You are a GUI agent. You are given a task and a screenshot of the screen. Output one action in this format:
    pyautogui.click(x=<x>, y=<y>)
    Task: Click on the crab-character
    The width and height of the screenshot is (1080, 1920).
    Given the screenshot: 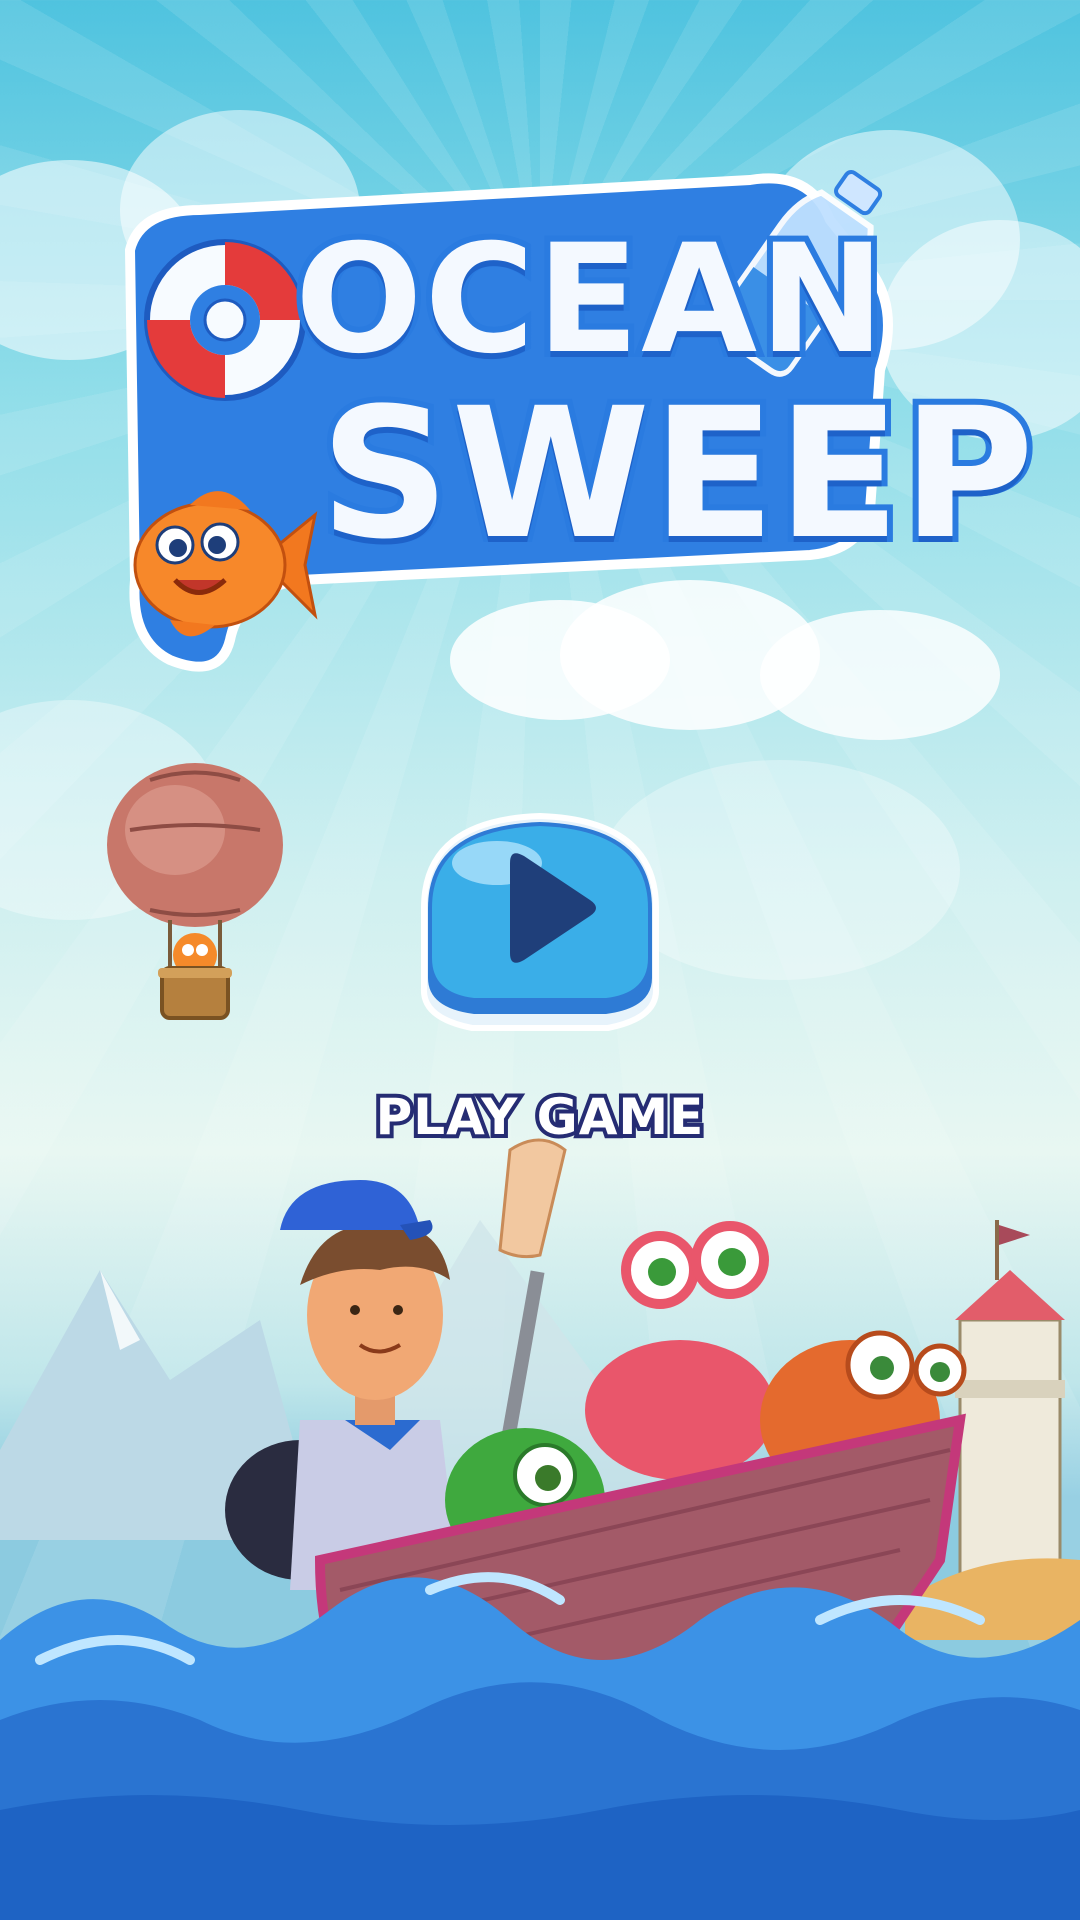 What is the action you would take?
    pyautogui.click(x=680, y=1350)
    